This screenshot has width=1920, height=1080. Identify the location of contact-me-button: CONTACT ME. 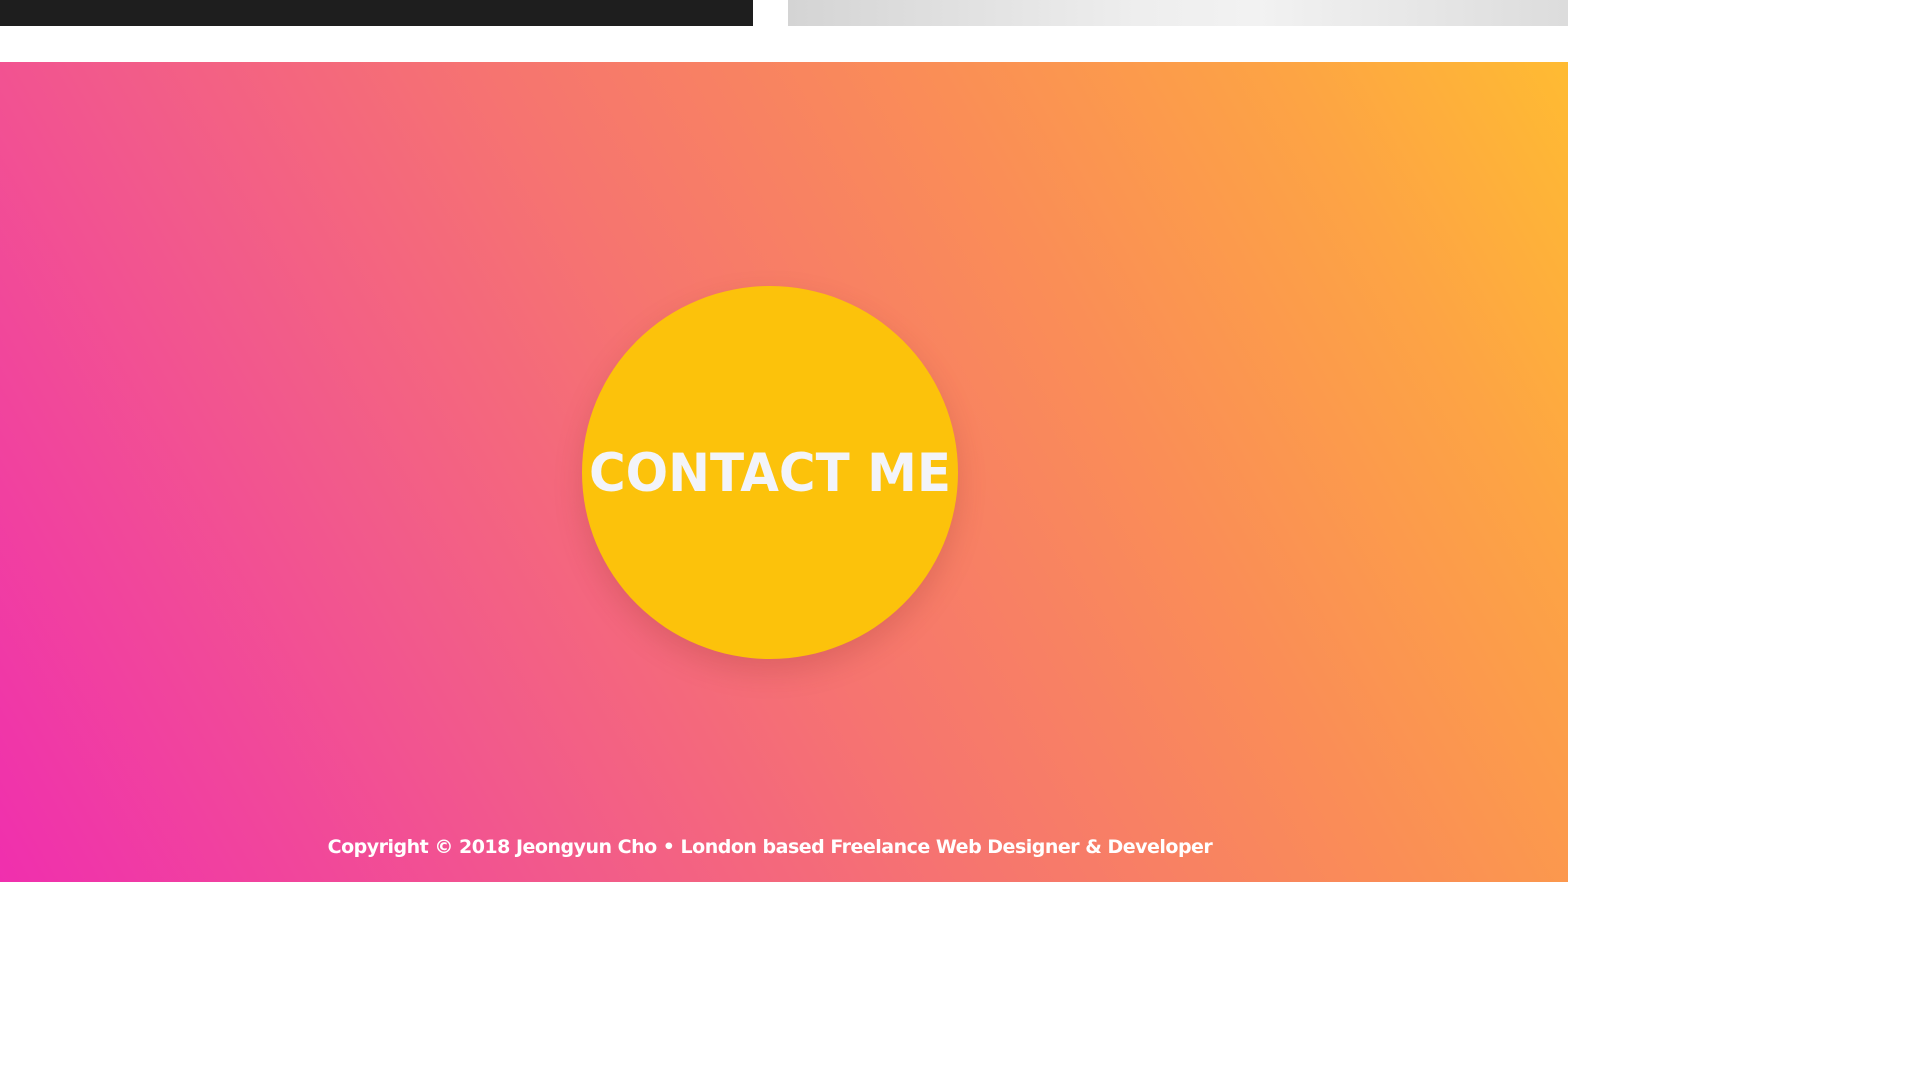
(770, 472).